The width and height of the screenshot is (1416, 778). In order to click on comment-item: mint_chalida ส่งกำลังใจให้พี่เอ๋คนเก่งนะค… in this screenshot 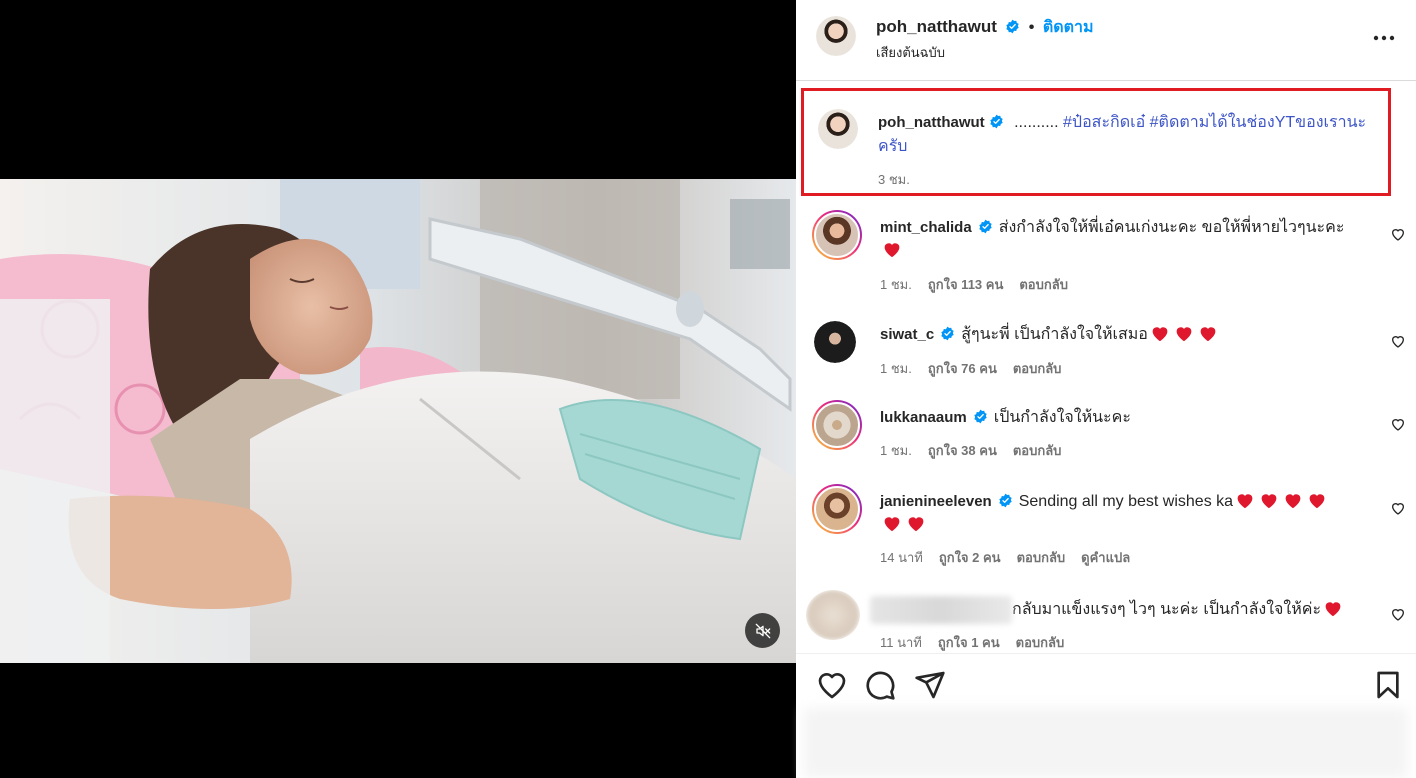, I will do `click(1106, 260)`.